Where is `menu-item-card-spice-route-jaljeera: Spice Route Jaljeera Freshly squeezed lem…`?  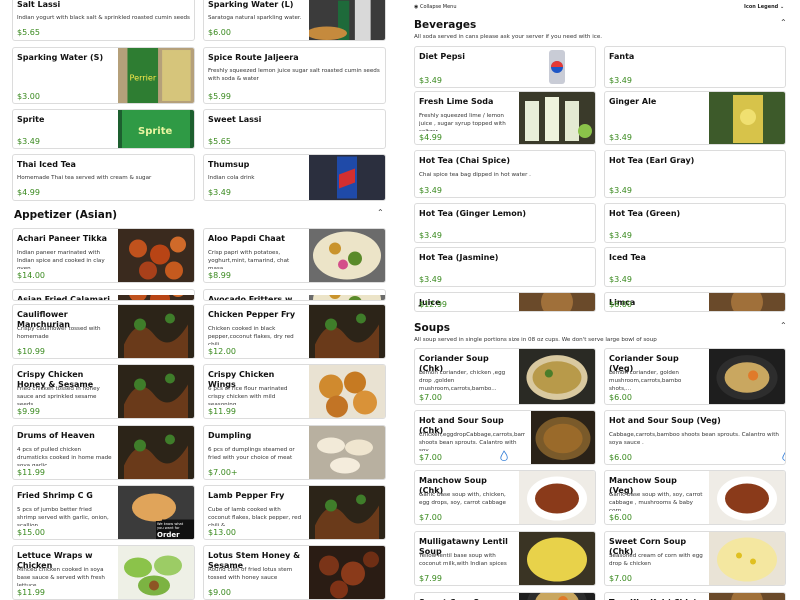
menu-item-card-spice-route-jaljeera: Spice Route Jaljeera Freshly squeezed lem… is located at coordinates (294, 75).